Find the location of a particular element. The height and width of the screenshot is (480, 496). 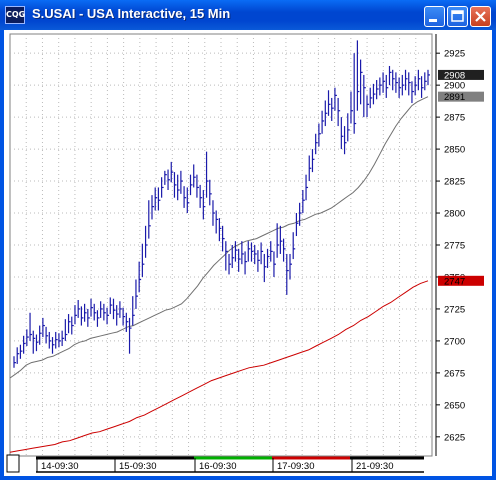

minimize-button is located at coordinates (434, 16).